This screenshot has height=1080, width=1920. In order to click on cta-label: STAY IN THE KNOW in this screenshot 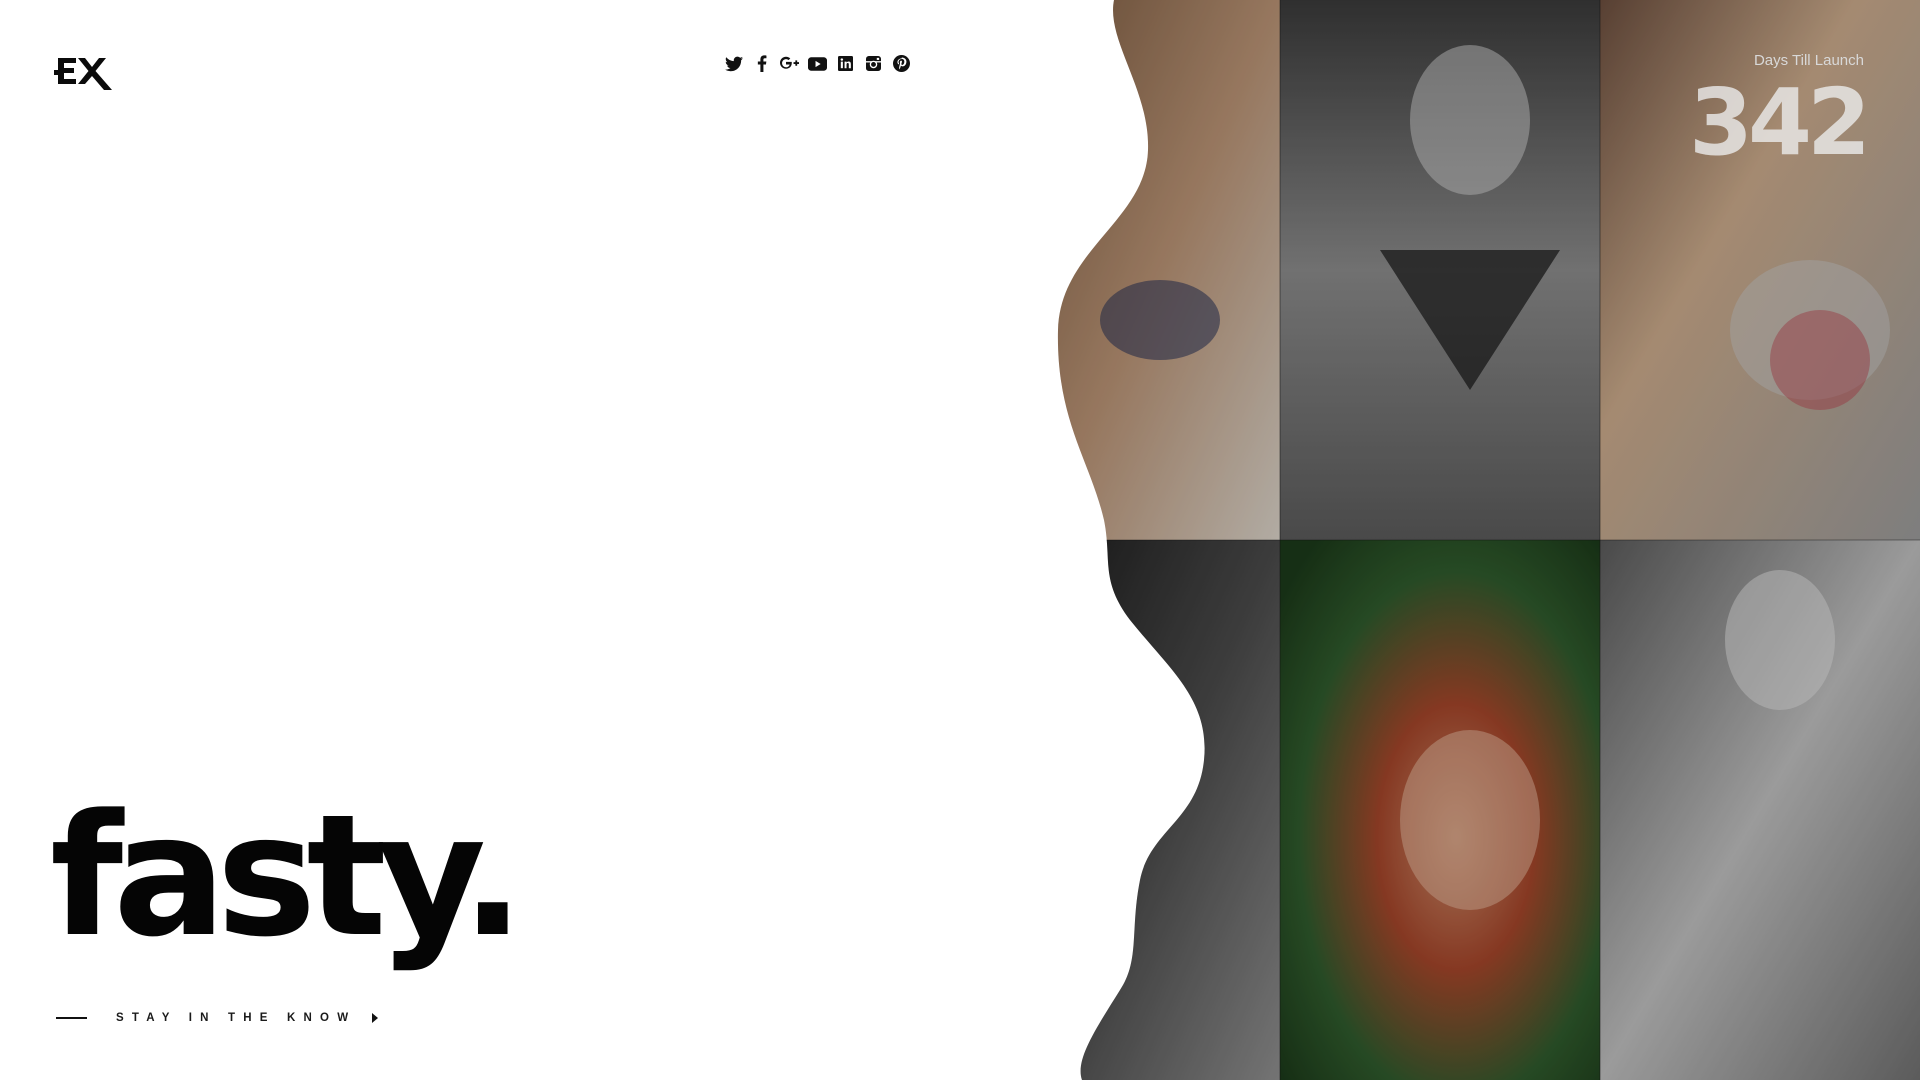, I will do `click(236, 1018)`.